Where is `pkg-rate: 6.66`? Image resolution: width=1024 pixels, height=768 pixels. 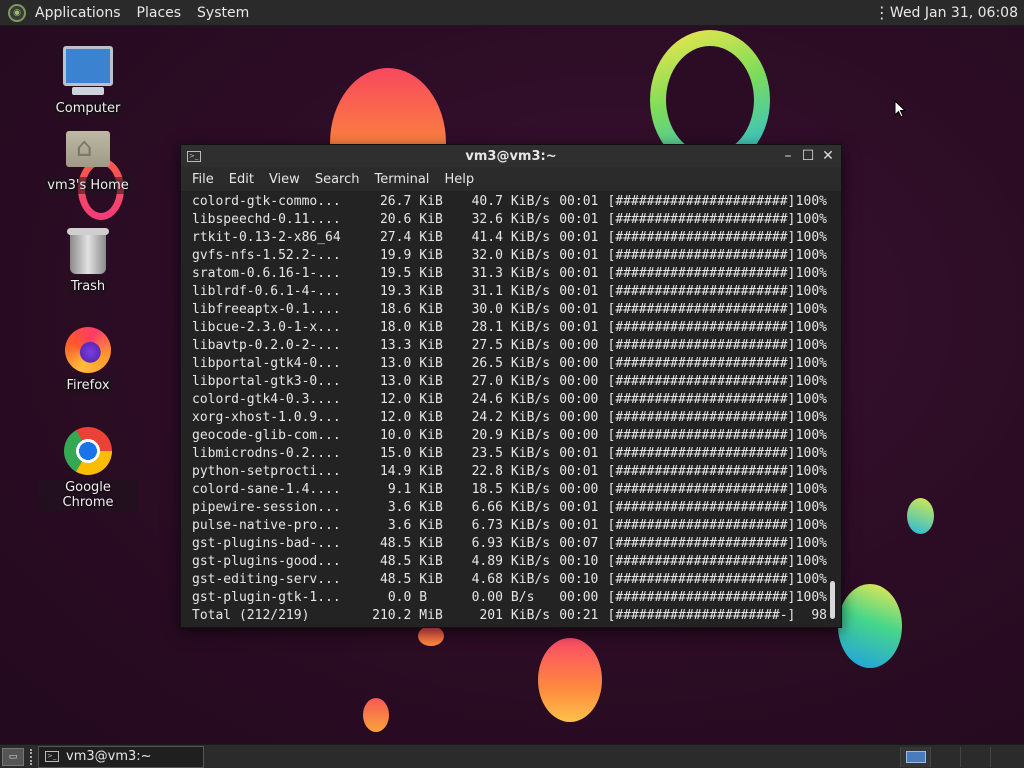 pkg-rate: 6.66 is located at coordinates (487, 507).